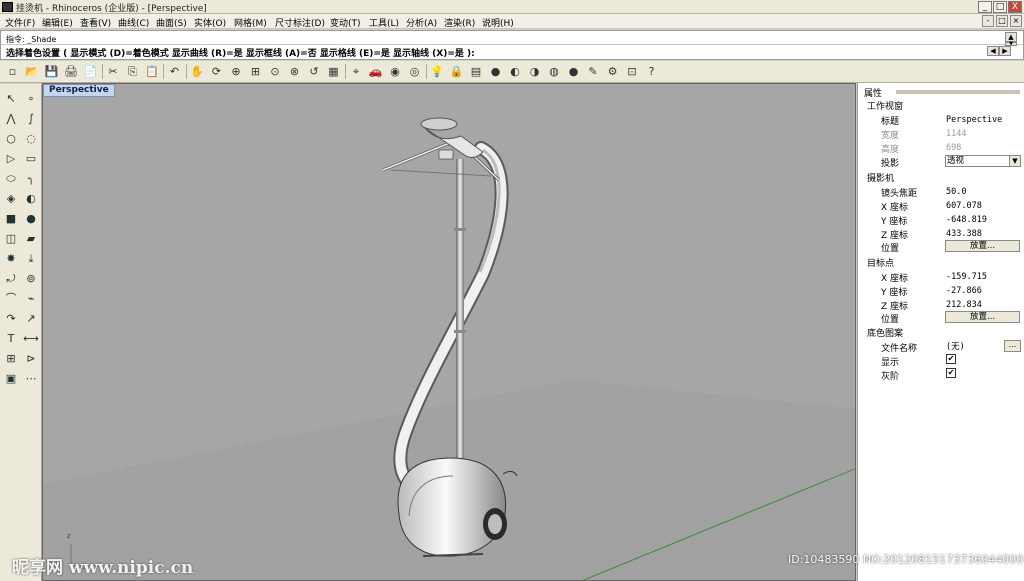  Describe the element at coordinates (51, 71) in the screenshot. I see `save-icon: 💾` at that location.